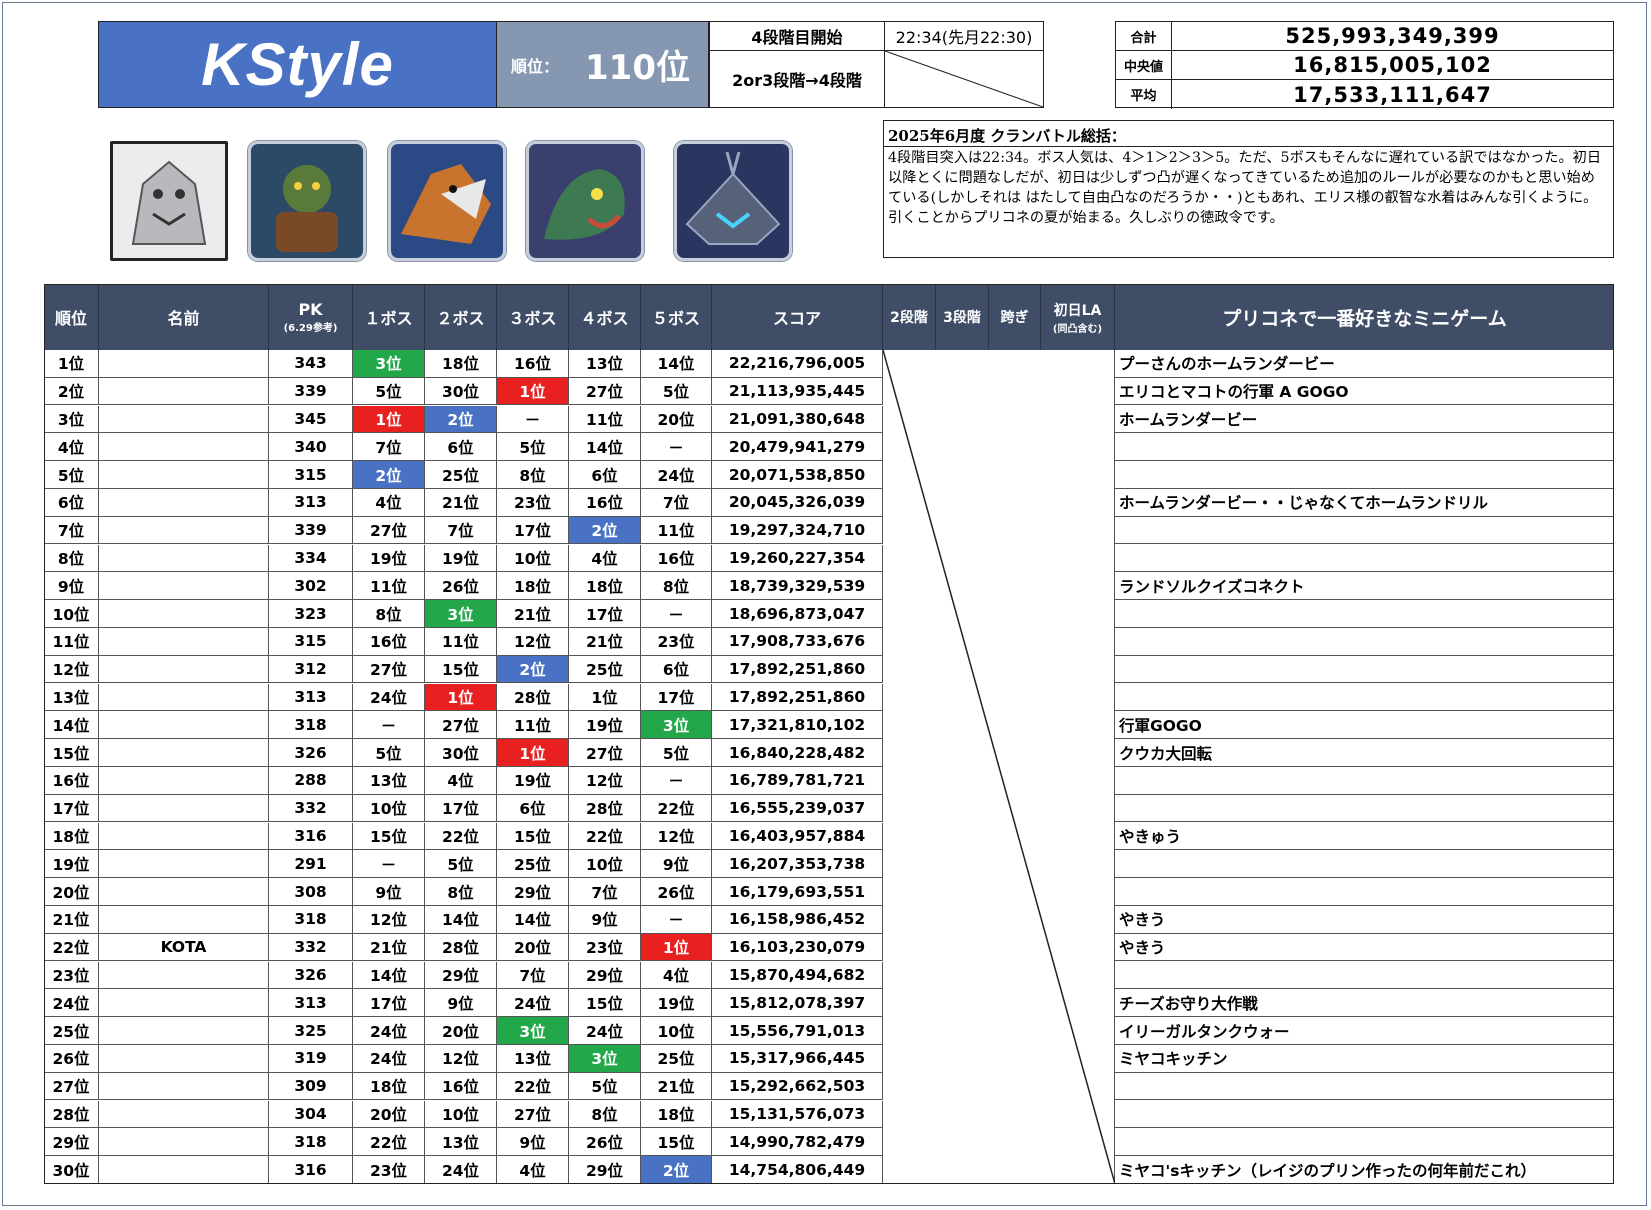 This screenshot has height=1210, width=1651. Describe the element at coordinates (533, 1086) in the screenshot. I see `boss3-rank-cell: 22位` at that location.